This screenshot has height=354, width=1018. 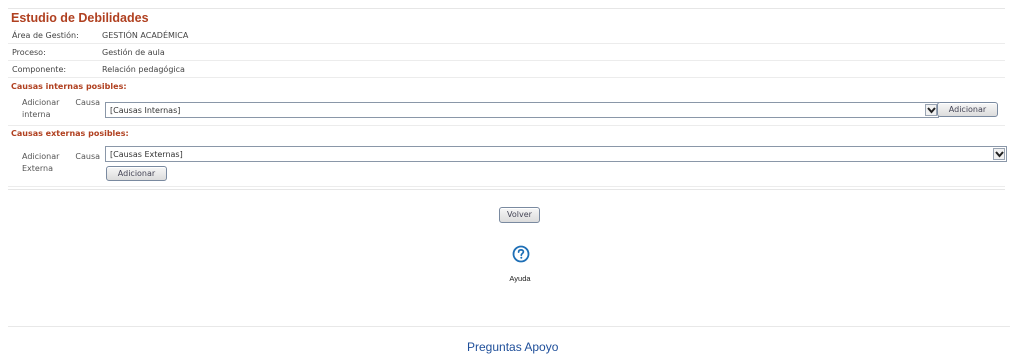 What do you see at coordinates (37, 168) in the screenshot?
I see `add-external-word-3: Externa` at bounding box center [37, 168].